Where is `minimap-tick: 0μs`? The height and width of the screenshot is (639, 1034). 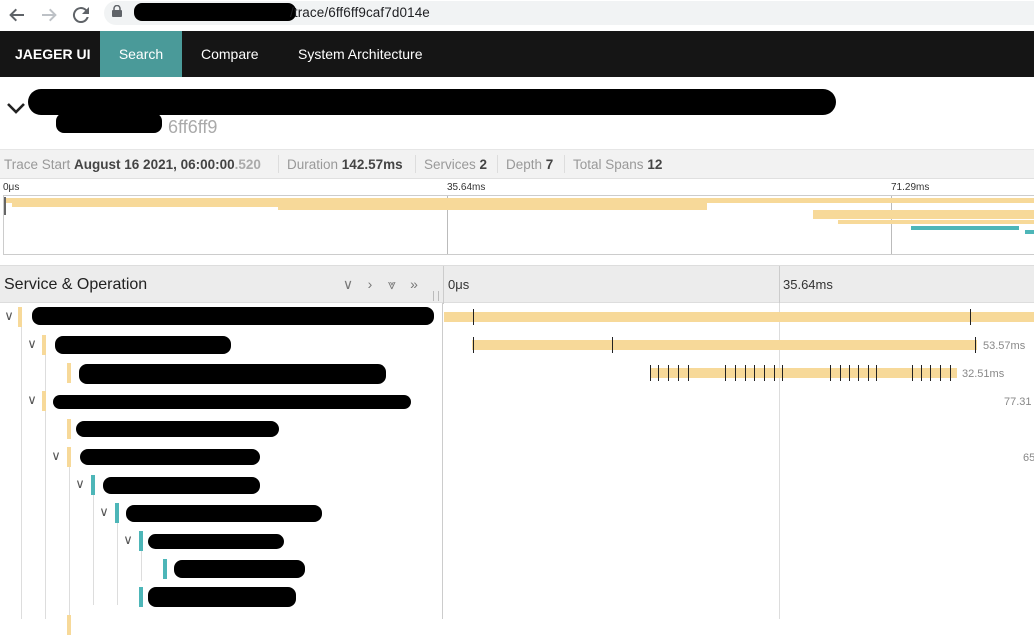 minimap-tick: 0μs is located at coordinates (11, 187).